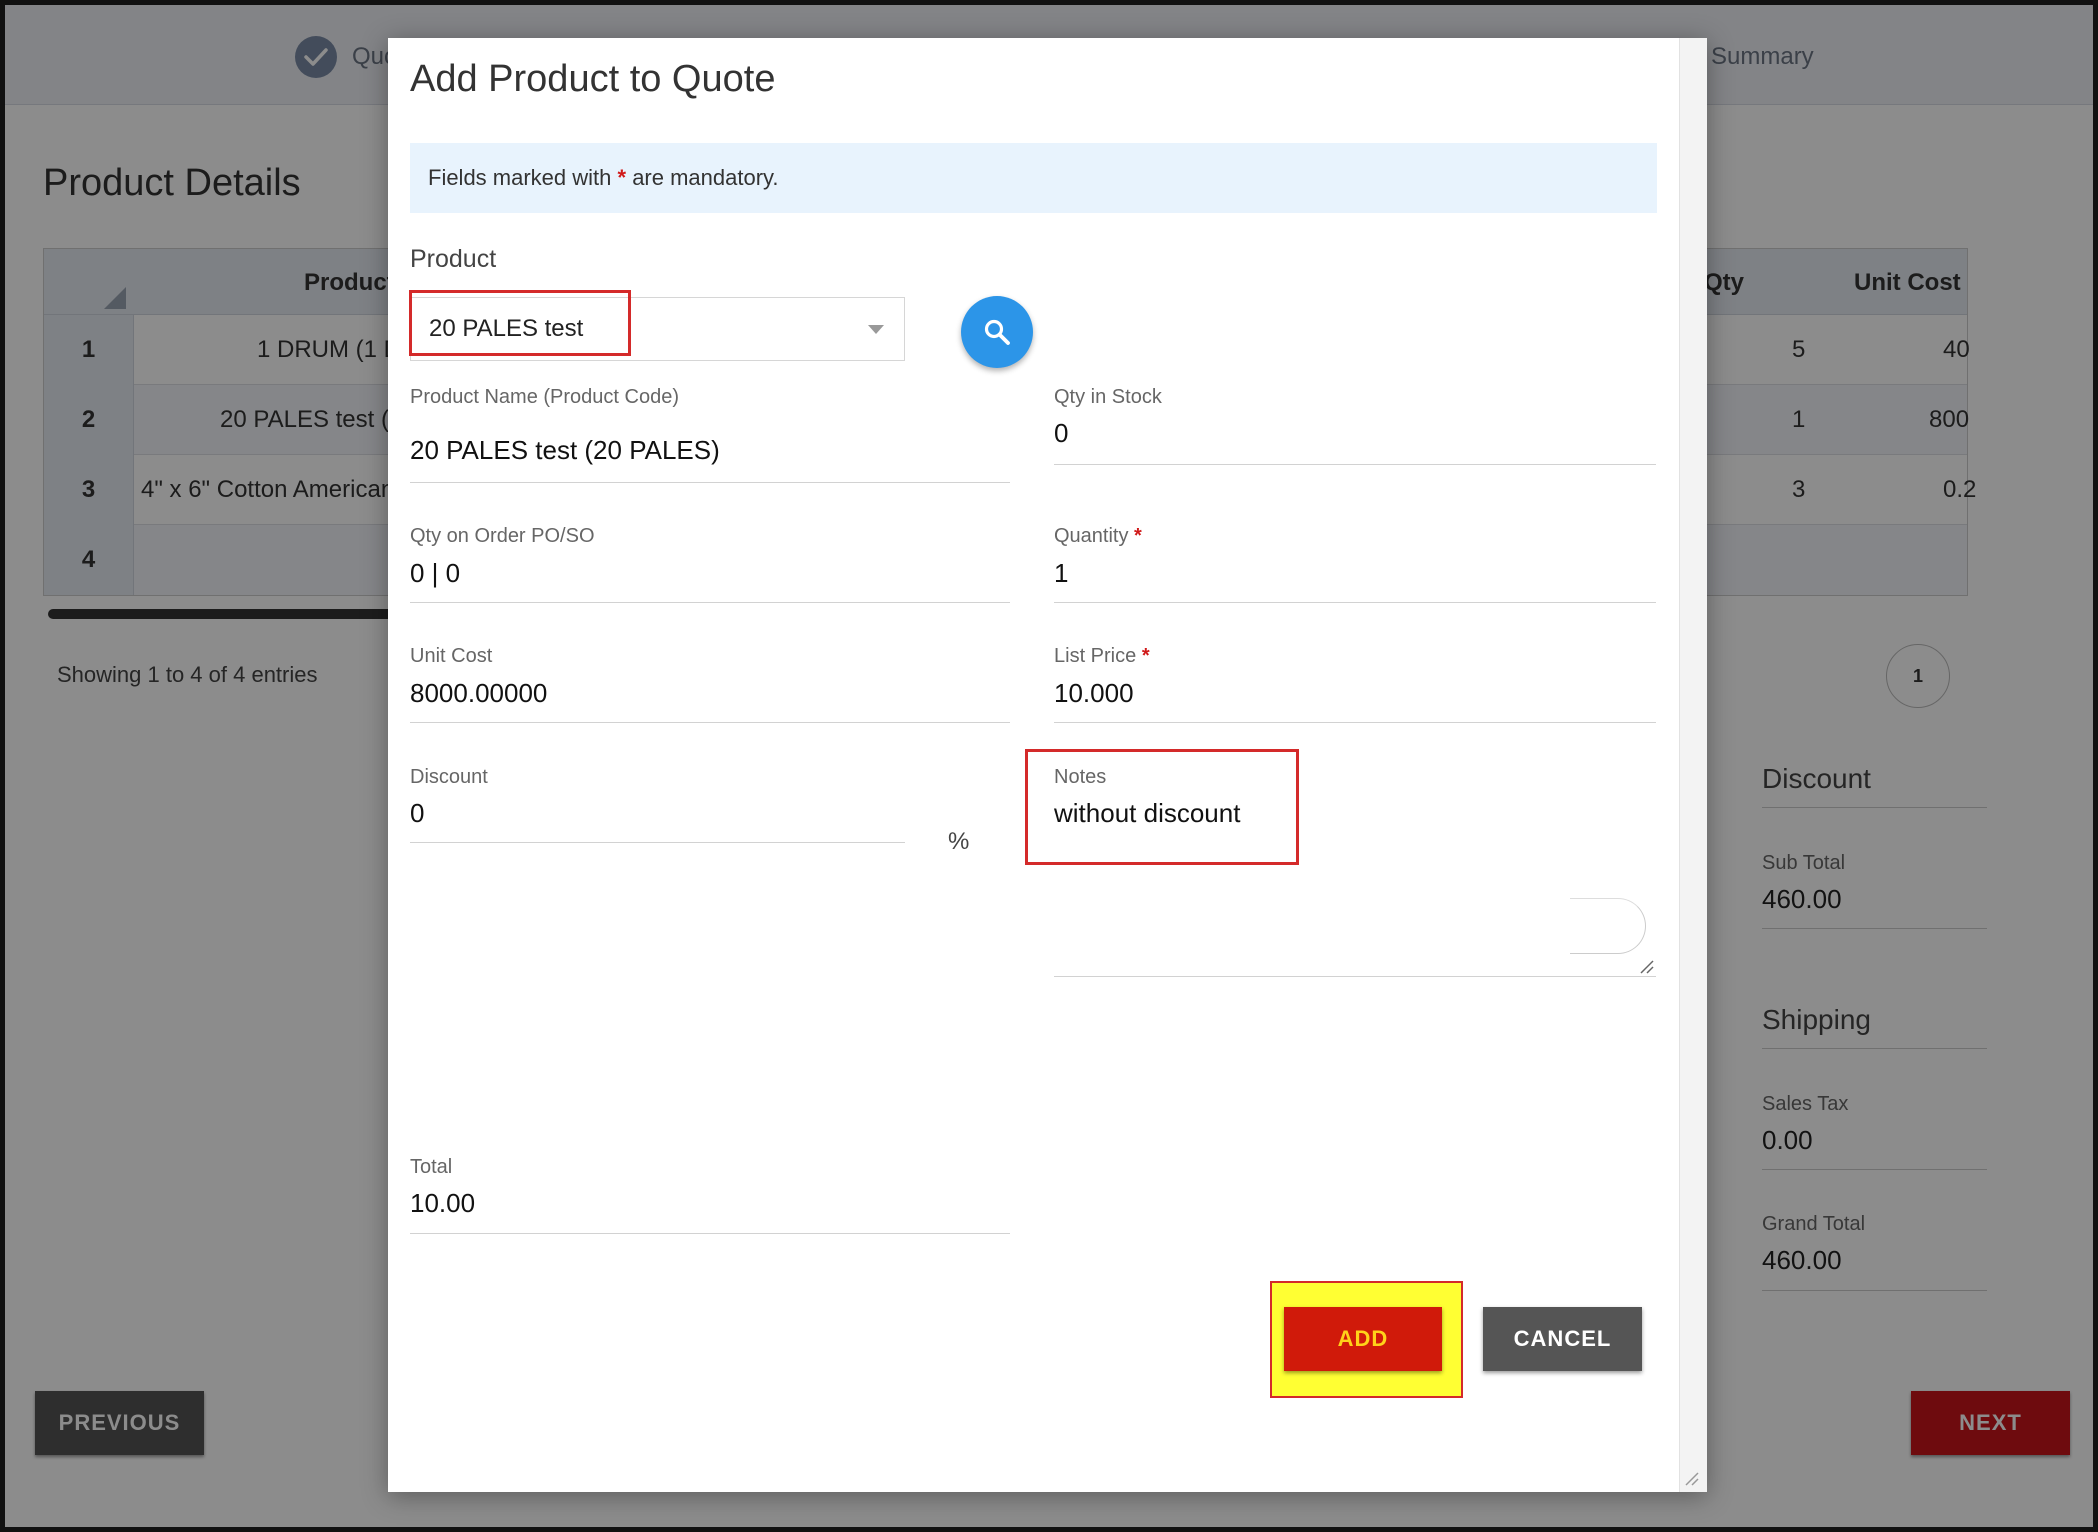  I want to click on list-price-label: List Price *, so click(1102, 656).